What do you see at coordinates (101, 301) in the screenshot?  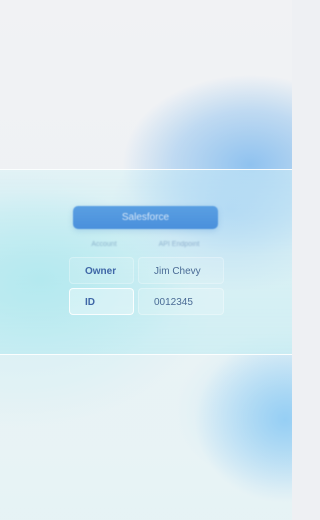 I see `id-label: ID` at bounding box center [101, 301].